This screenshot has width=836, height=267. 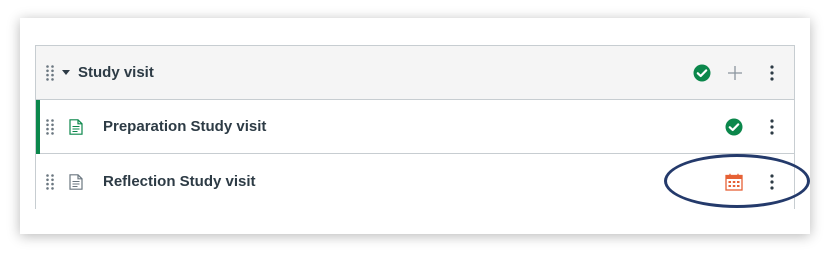 I want to click on module-item-title: Reflection Study visit, so click(x=179, y=181).